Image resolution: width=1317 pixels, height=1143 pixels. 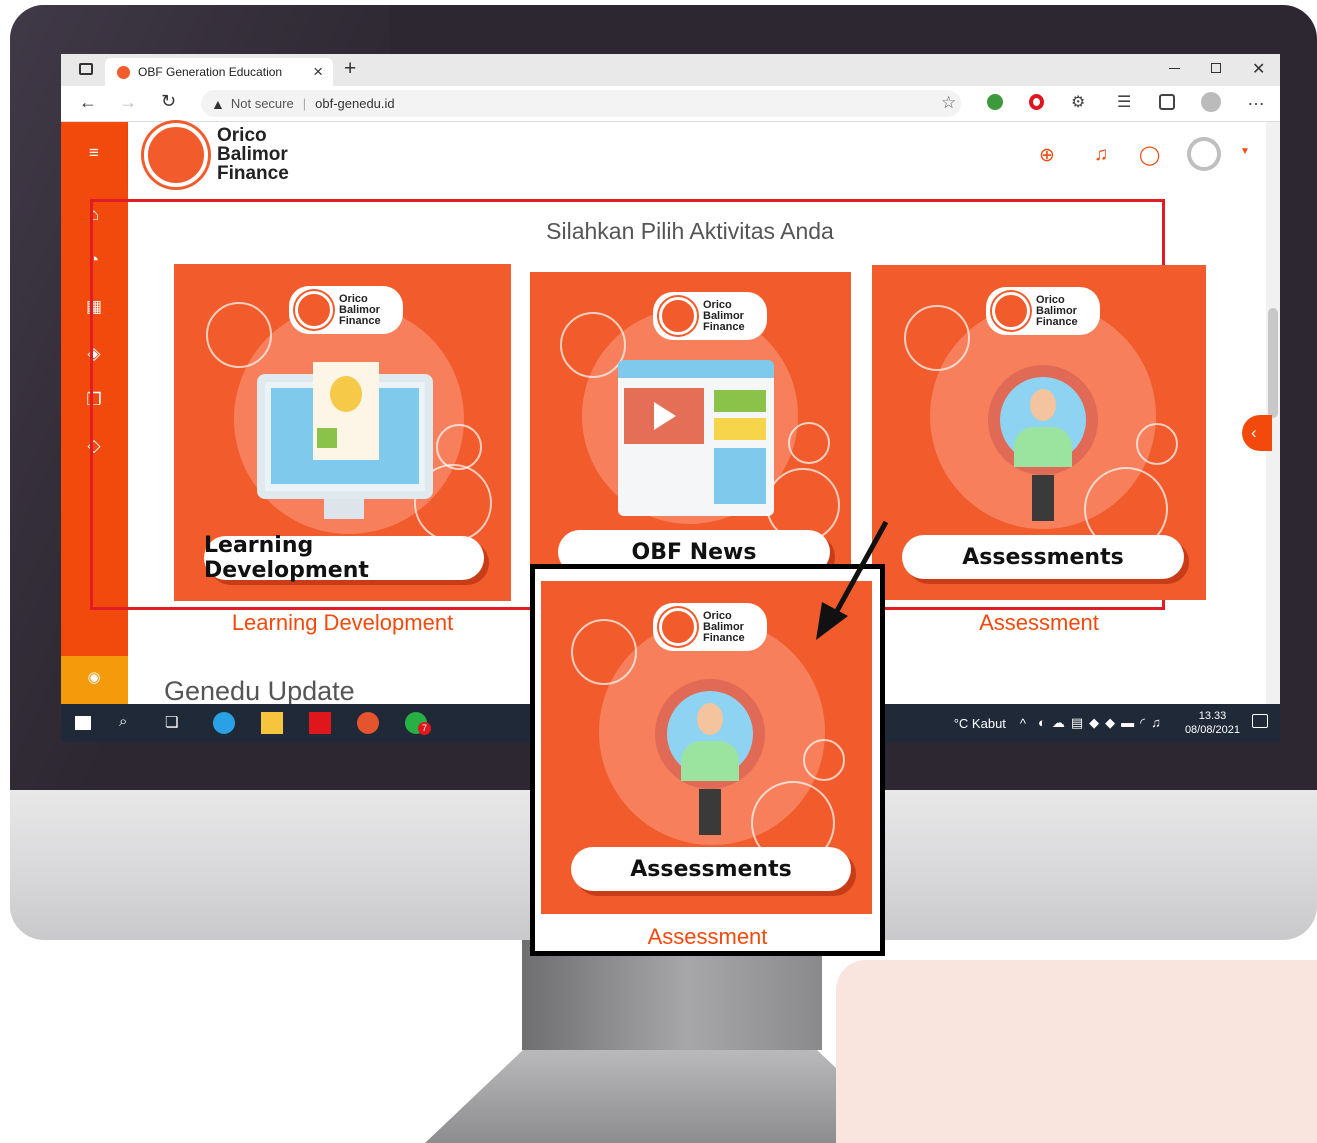 I want to click on whatsapp-badge: 7, so click(x=424, y=728).